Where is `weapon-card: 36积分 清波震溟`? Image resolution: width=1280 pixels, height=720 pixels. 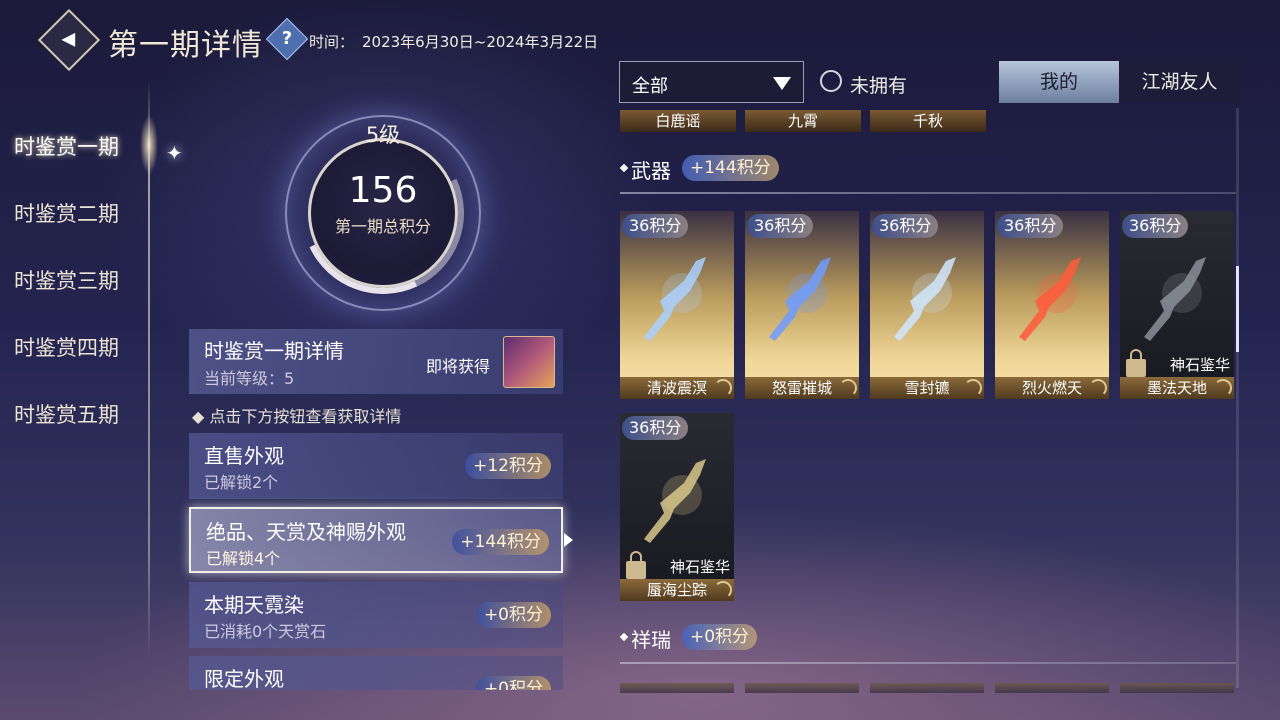
weapon-card: 36积分 清波震溟 is located at coordinates (677, 305).